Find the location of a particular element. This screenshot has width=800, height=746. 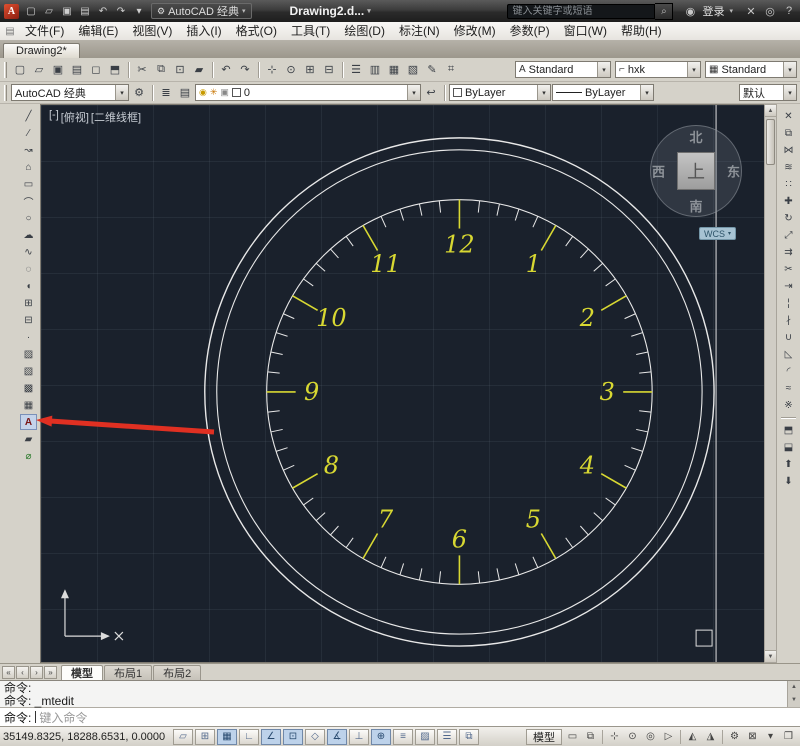

layer-combo: ◉ ✳ ▣ 0 ▾ is located at coordinates (308, 92).